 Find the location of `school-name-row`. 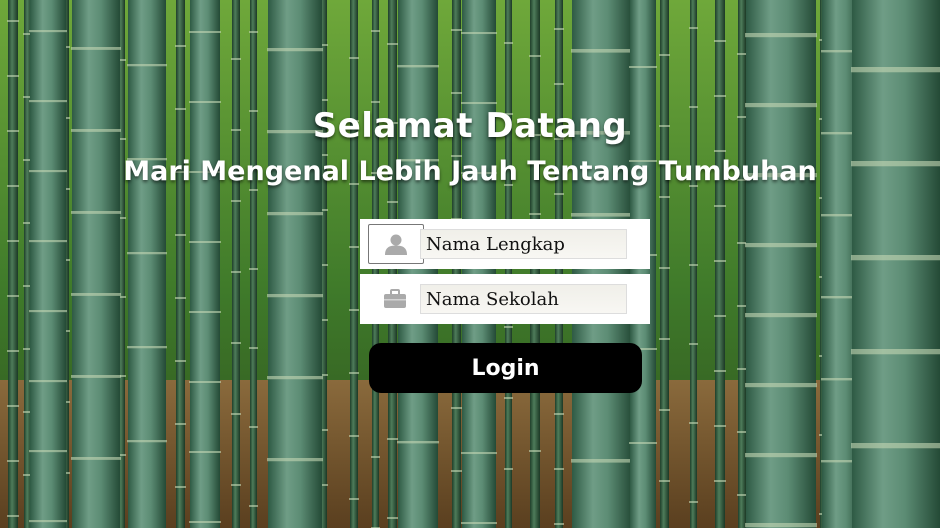

school-name-row is located at coordinates (505, 299).